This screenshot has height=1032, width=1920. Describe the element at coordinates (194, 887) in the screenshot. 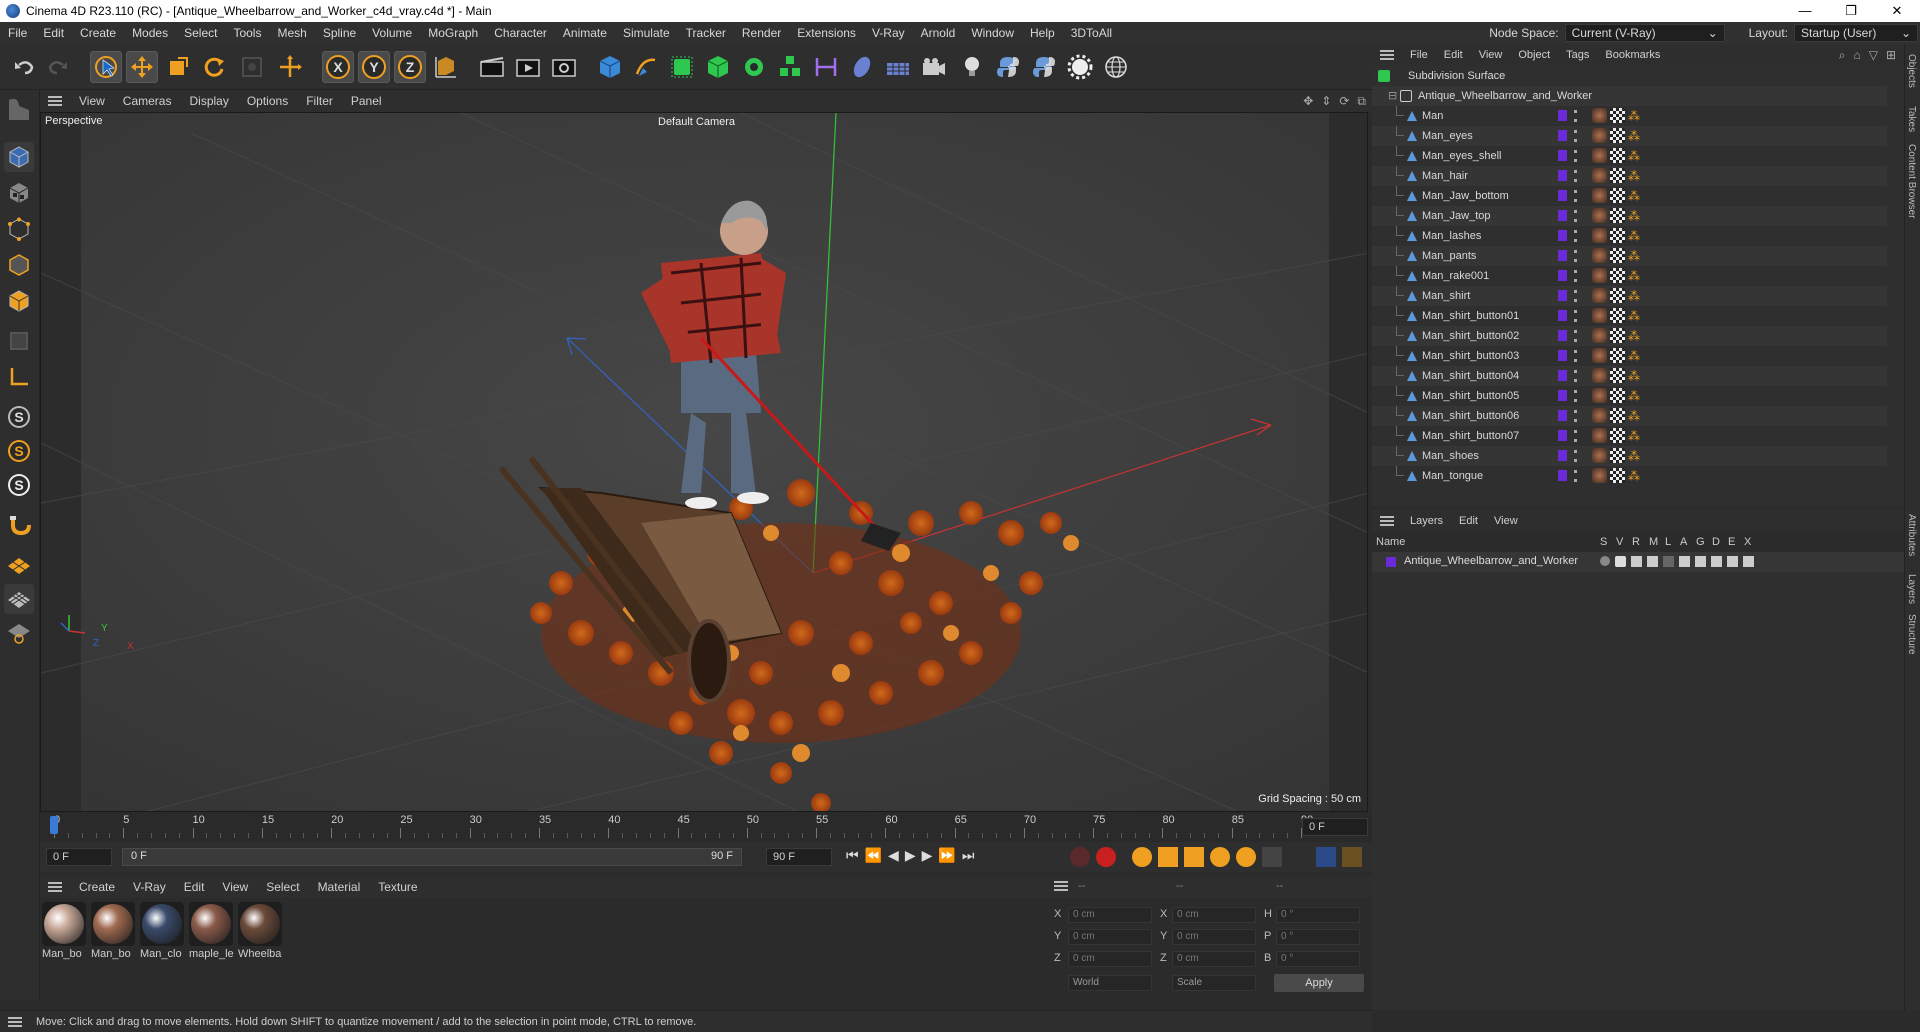

I see `material-menu-edit: Edit` at that location.